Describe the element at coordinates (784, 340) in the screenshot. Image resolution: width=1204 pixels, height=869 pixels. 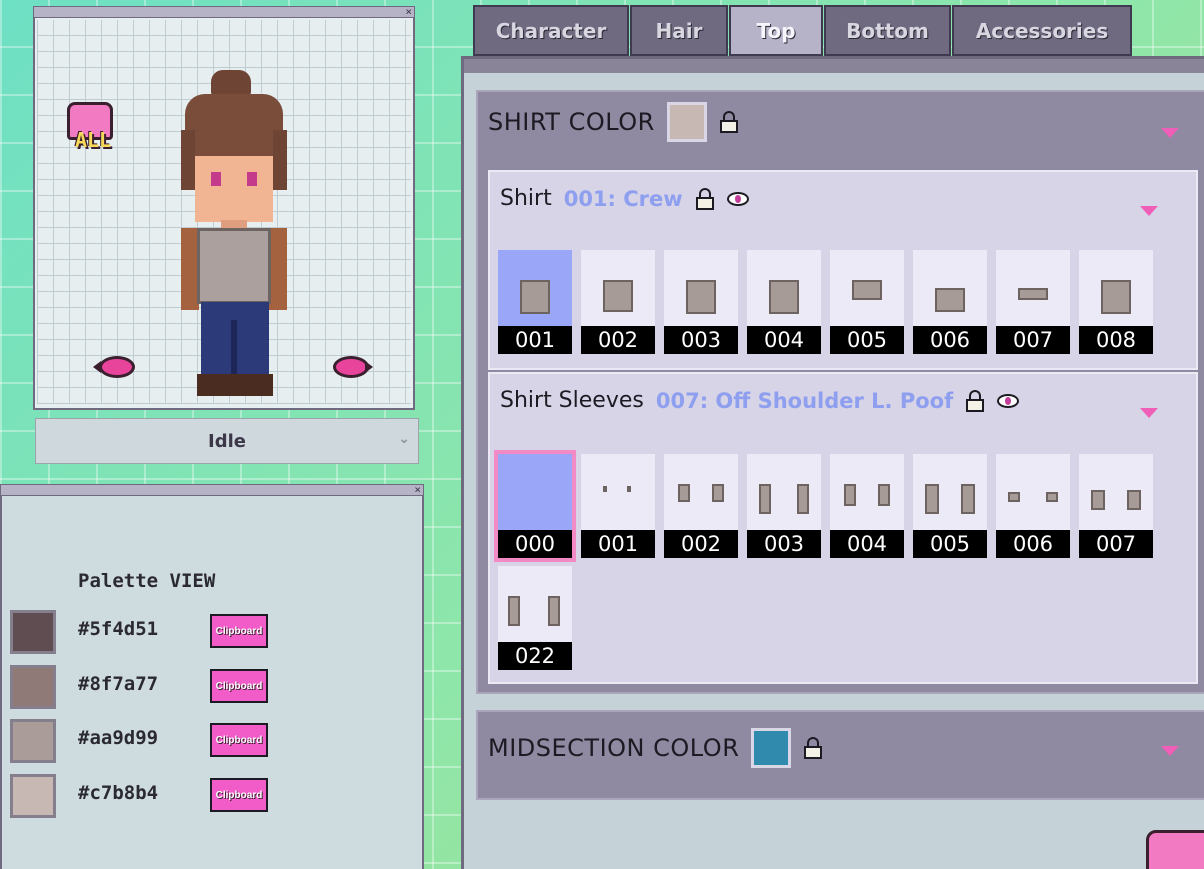
I see `option-number: 004` at that location.